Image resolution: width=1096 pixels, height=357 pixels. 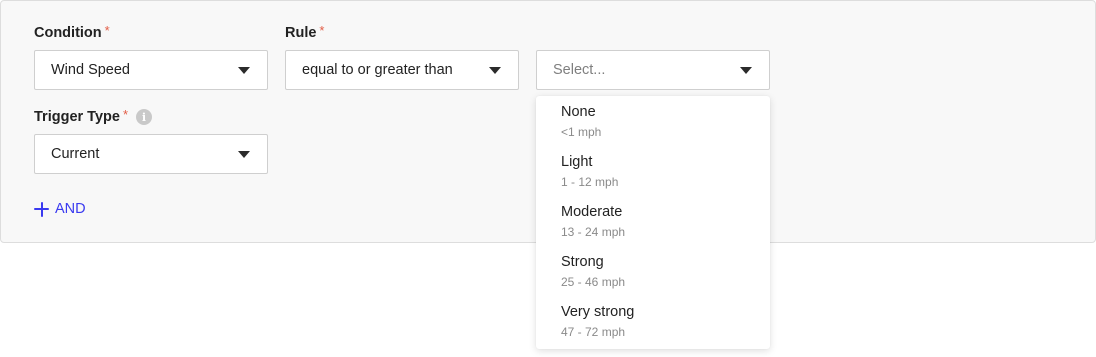 What do you see at coordinates (41, 209) in the screenshot?
I see `plus-icon` at bounding box center [41, 209].